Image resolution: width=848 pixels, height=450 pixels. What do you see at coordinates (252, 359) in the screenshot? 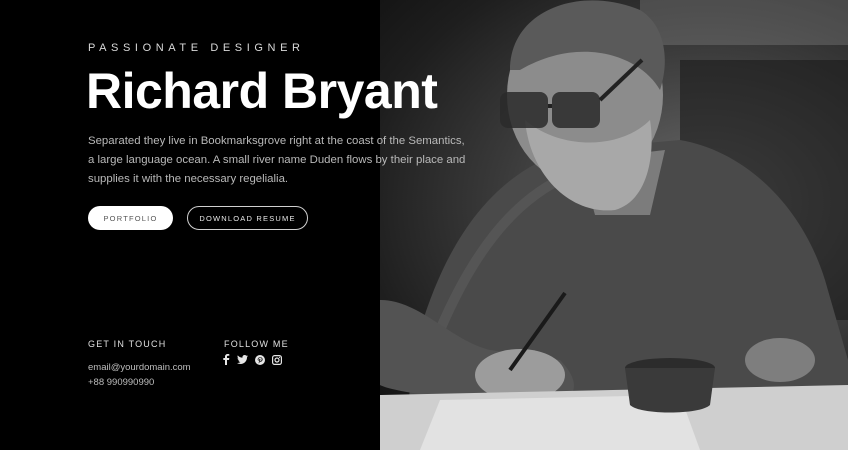
I see `social-links` at bounding box center [252, 359].